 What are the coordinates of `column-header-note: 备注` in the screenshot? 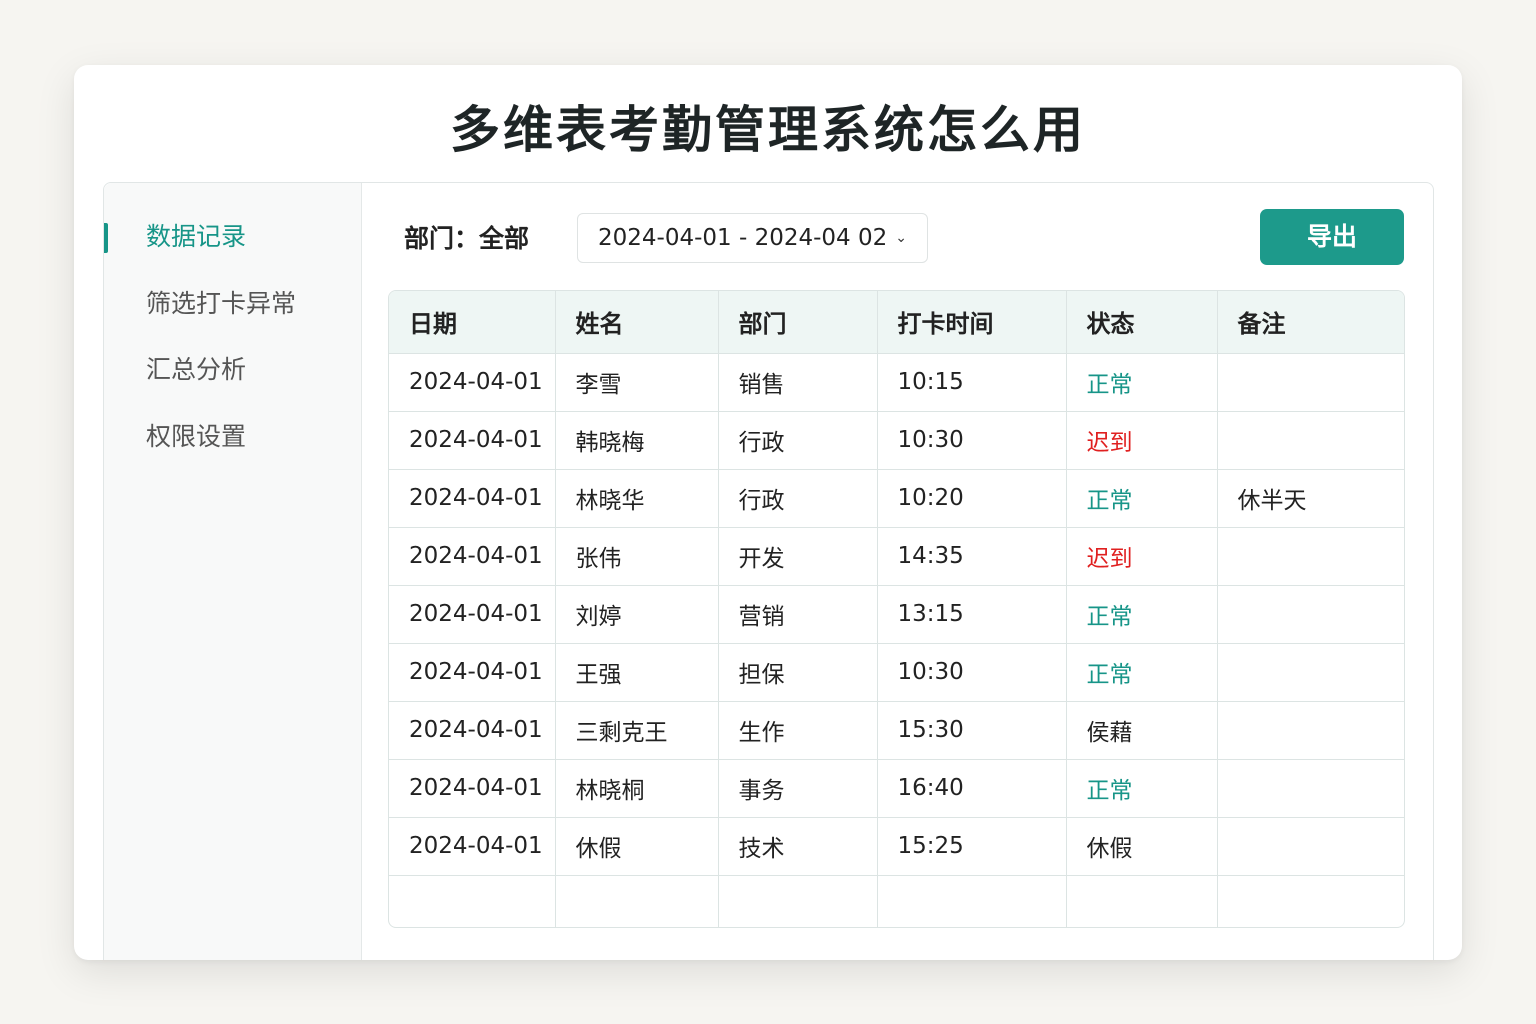 It's located at (1310, 322).